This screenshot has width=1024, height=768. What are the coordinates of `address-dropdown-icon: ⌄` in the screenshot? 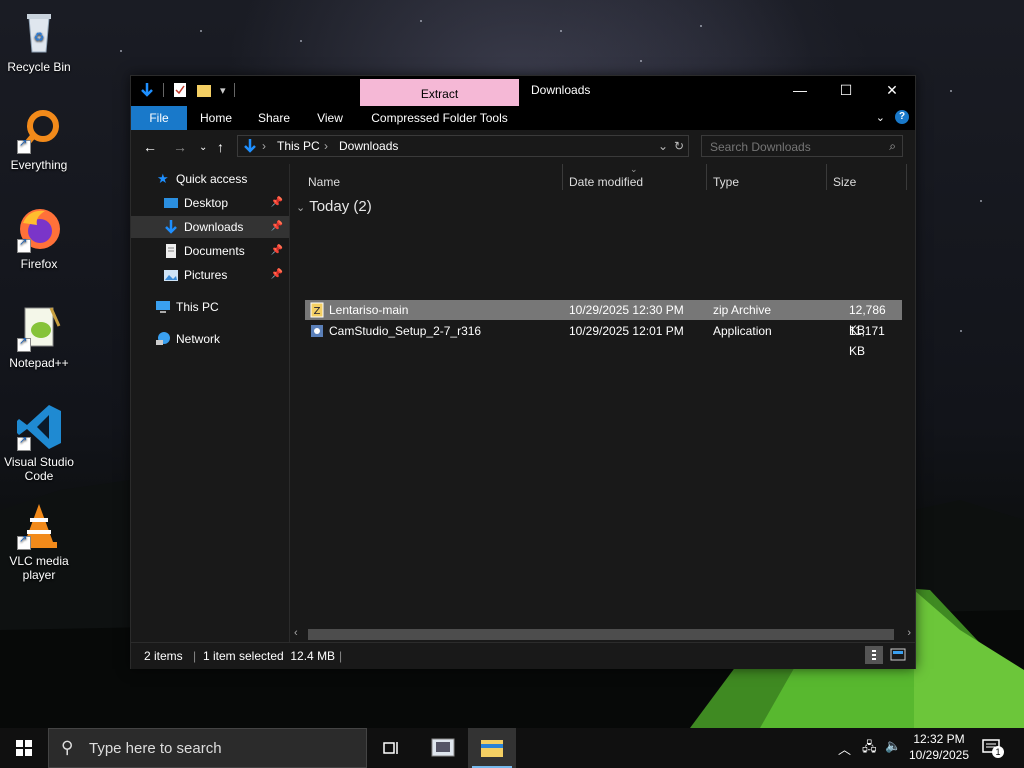 It's located at (663, 146).